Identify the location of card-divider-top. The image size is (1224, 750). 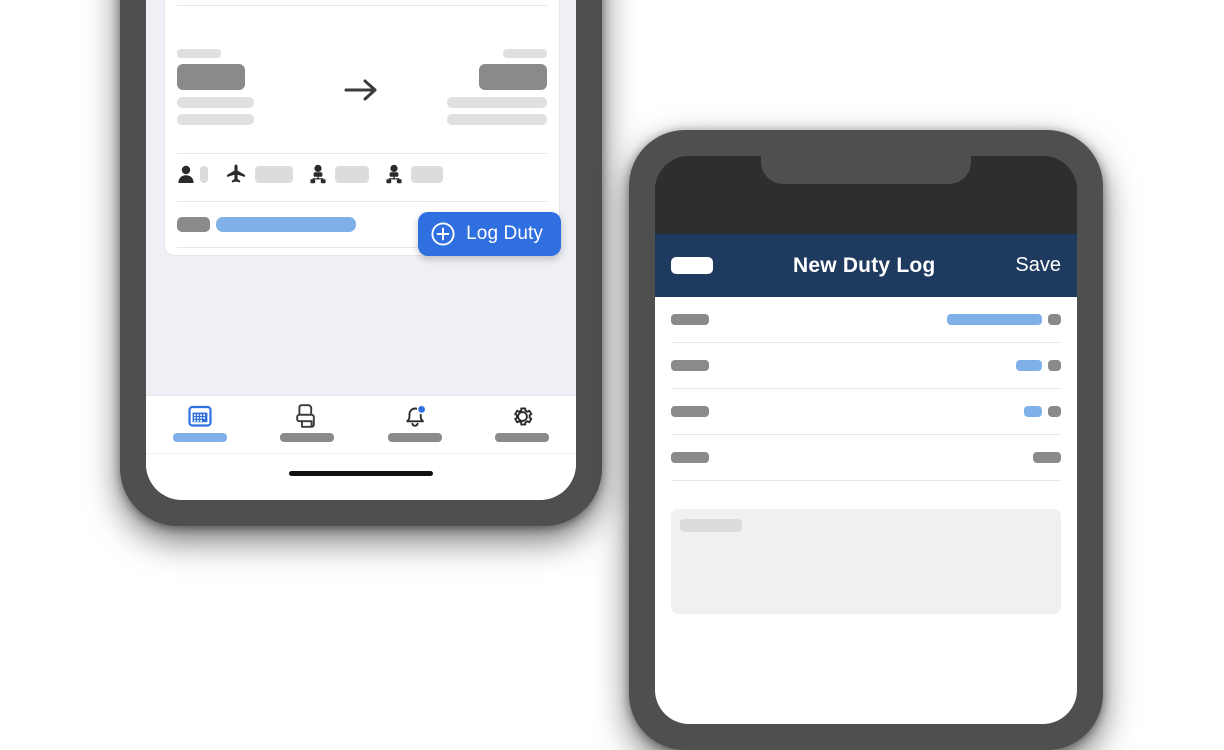
(362, 5).